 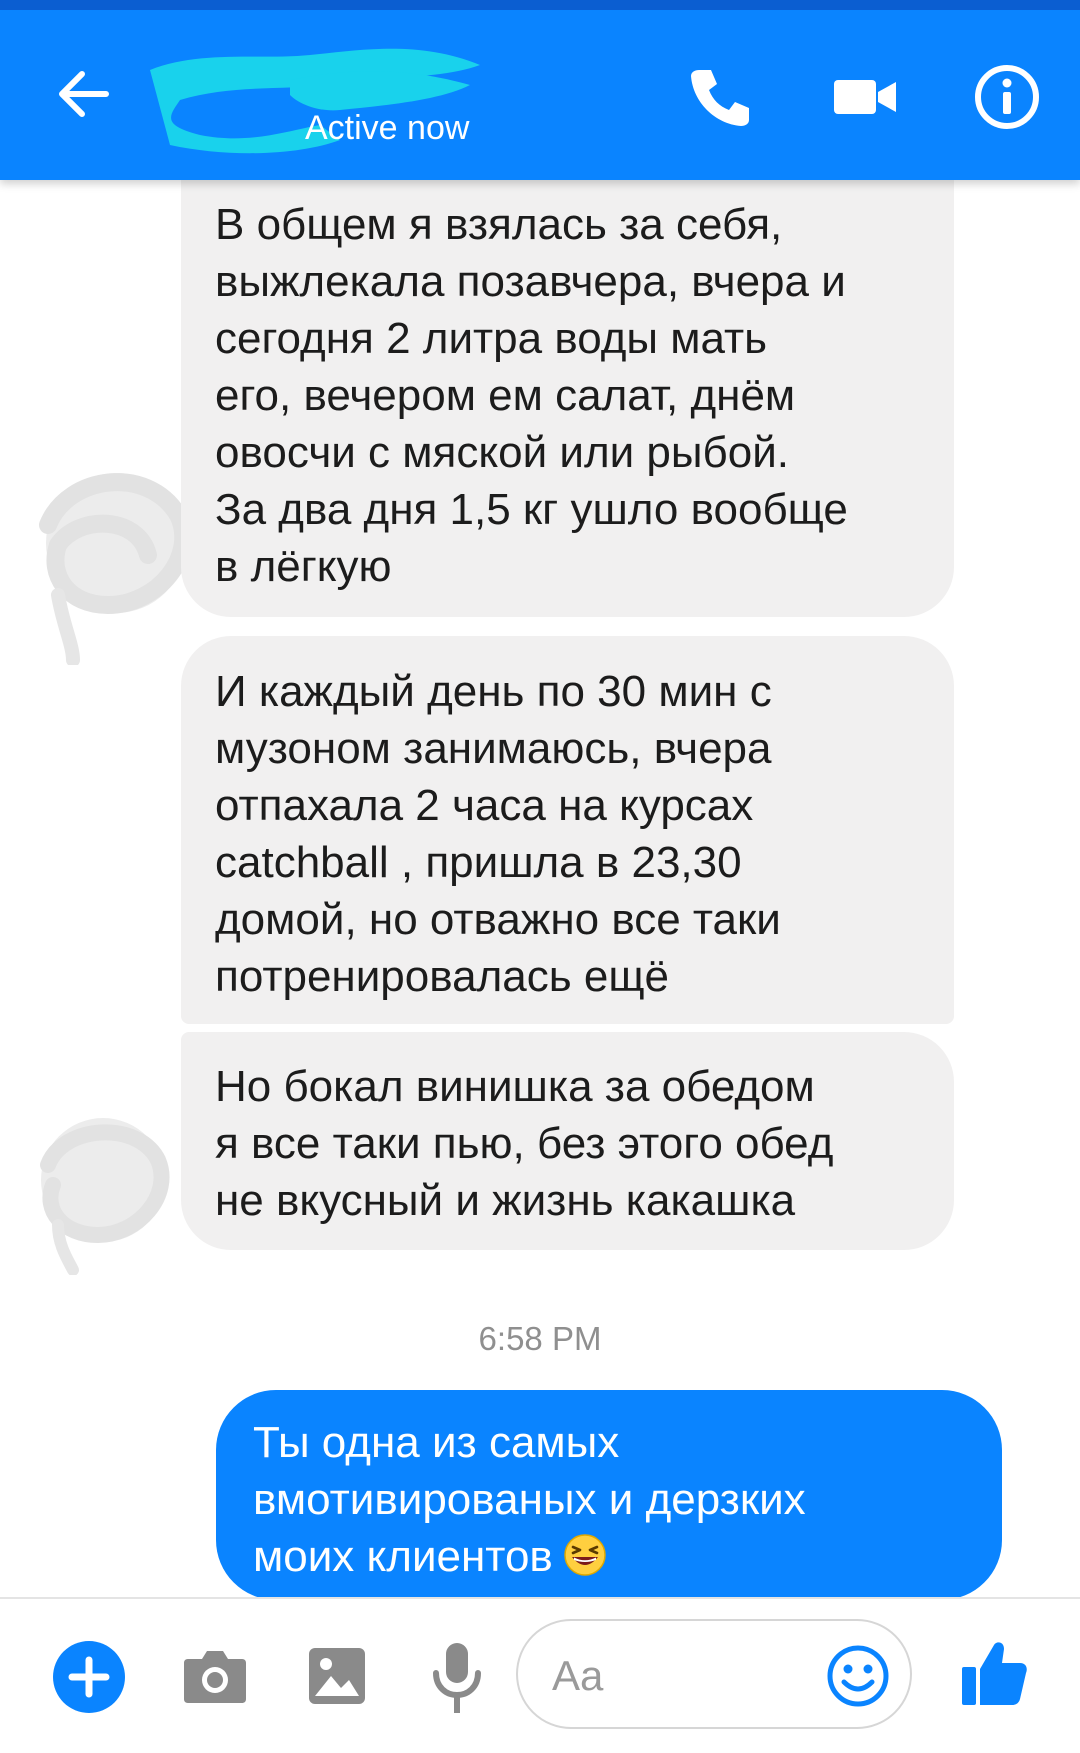 What do you see at coordinates (478, 862) in the screenshot?
I see `message-line: catchball , пришла в 23,30` at bounding box center [478, 862].